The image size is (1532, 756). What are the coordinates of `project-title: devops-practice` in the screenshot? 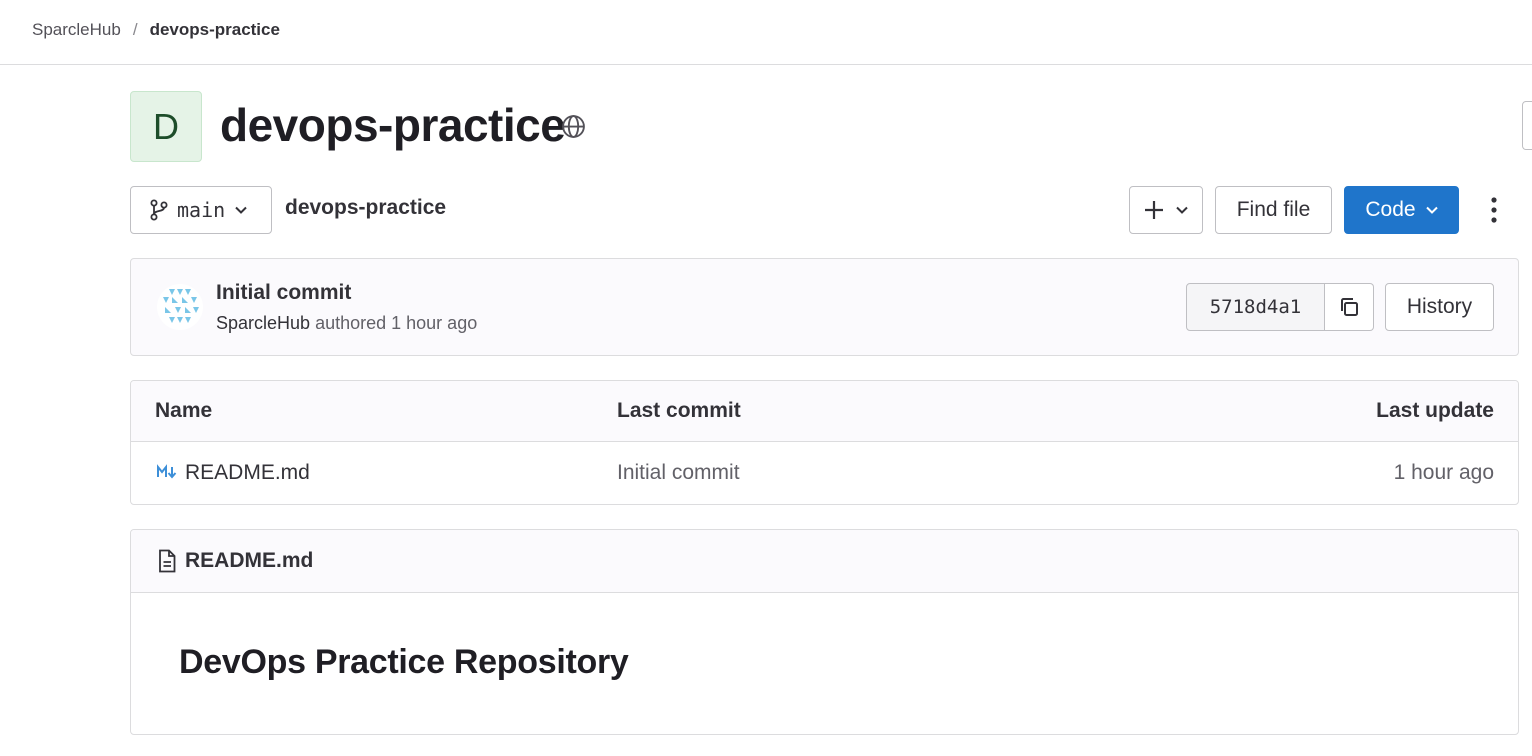 It's located at (393, 125).